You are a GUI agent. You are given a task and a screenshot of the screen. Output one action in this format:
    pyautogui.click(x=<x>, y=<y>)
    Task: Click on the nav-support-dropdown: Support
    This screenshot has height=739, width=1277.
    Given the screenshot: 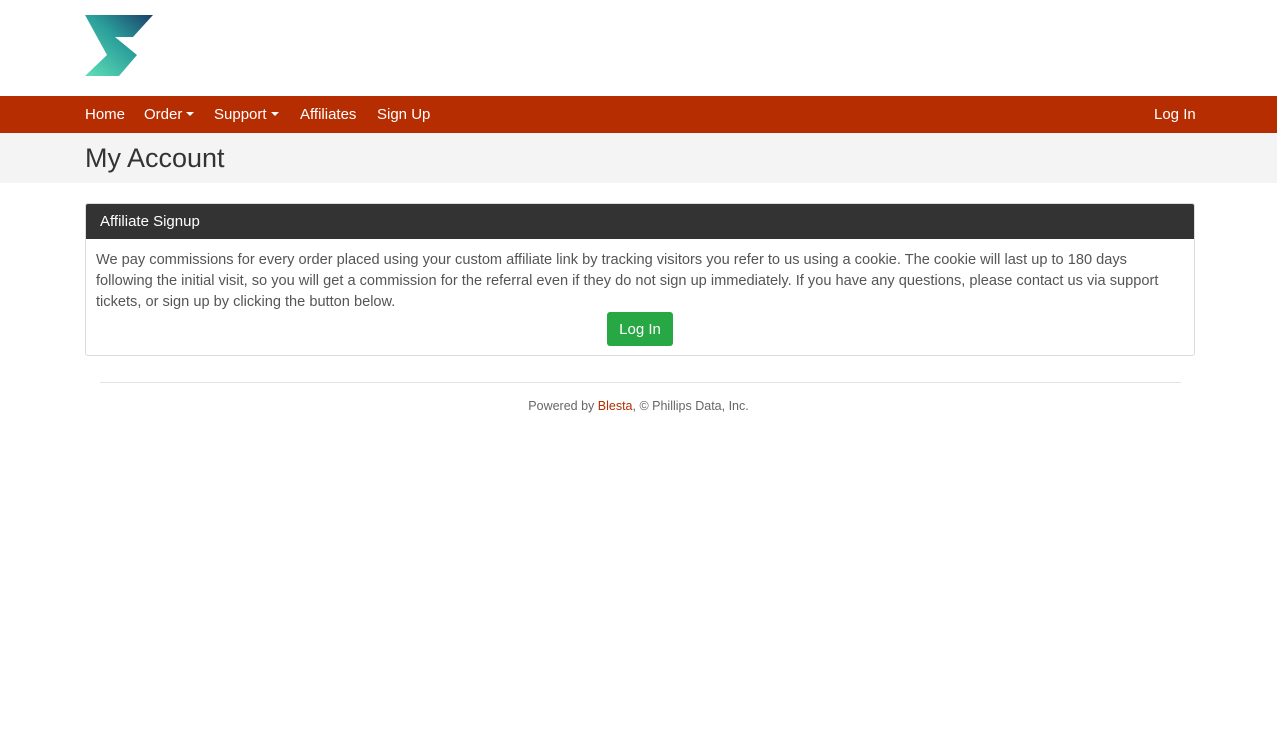 What is the action you would take?
    pyautogui.click(x=246, y=114)
    